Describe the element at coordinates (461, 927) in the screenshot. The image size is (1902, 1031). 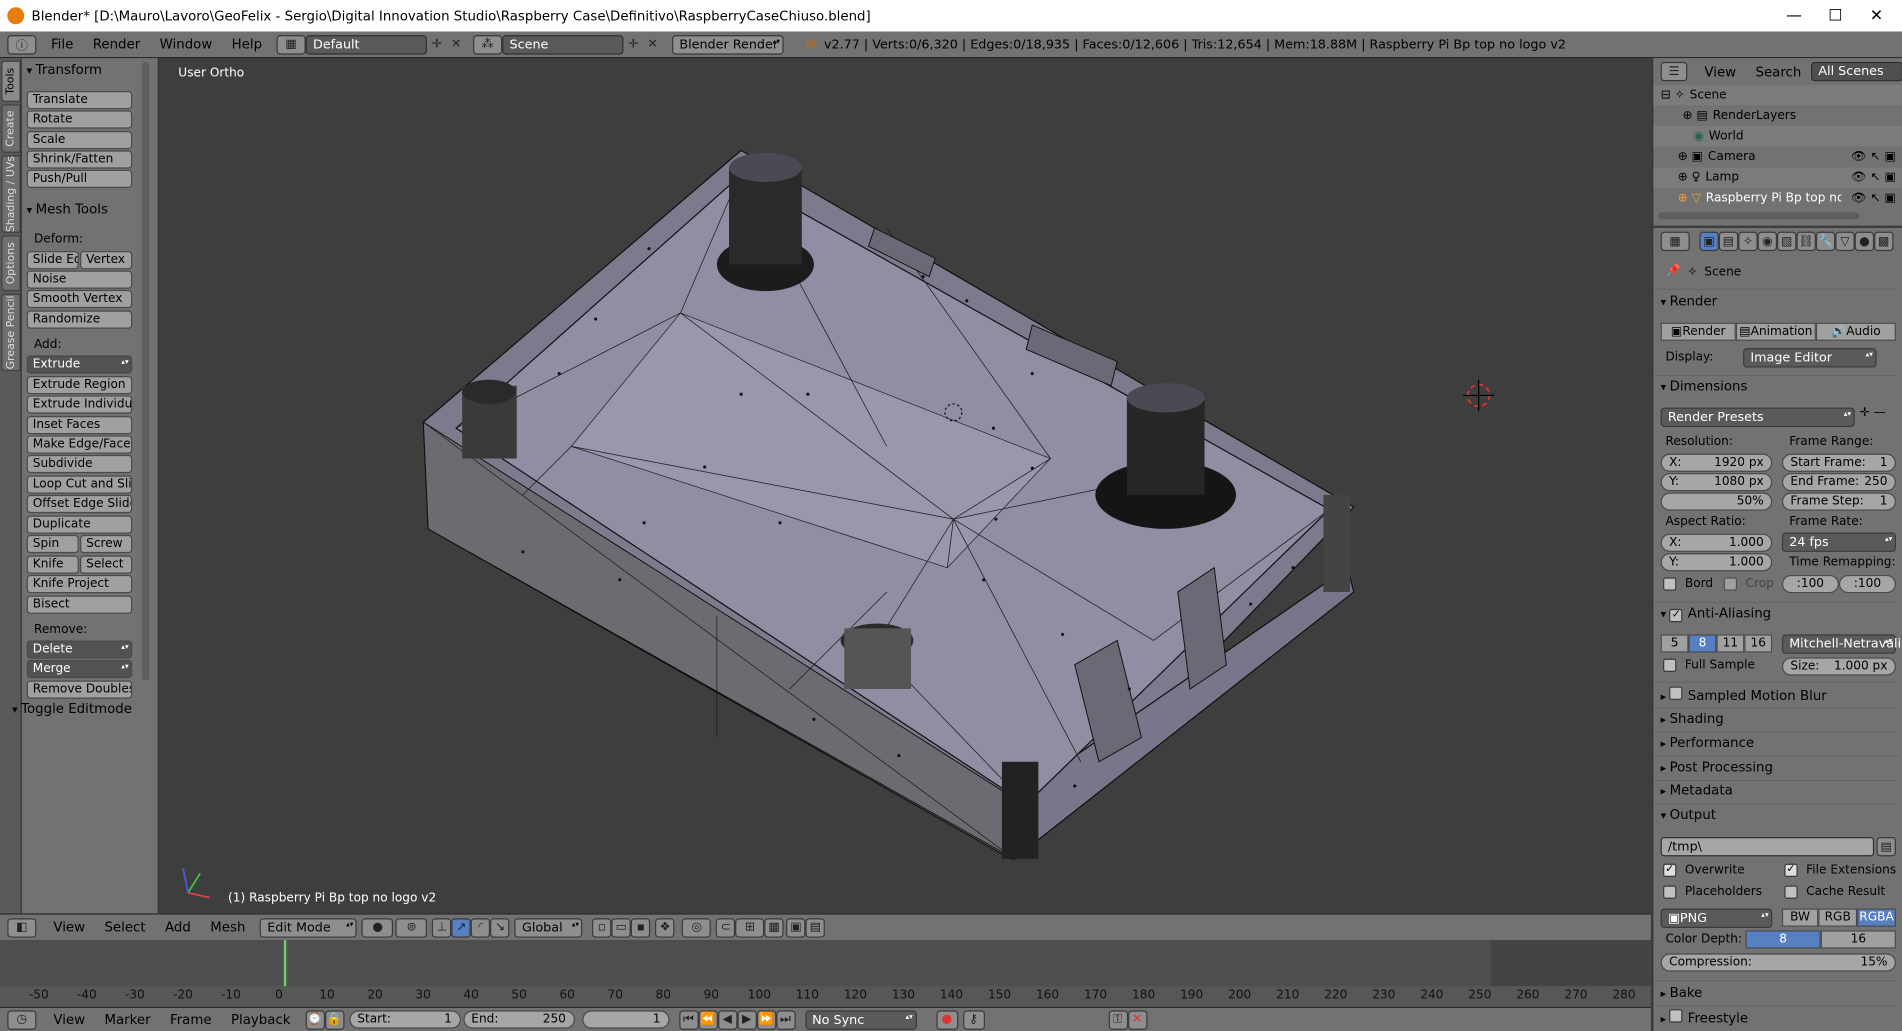
I see `translate-manipulator-icon: ↗` at that location.